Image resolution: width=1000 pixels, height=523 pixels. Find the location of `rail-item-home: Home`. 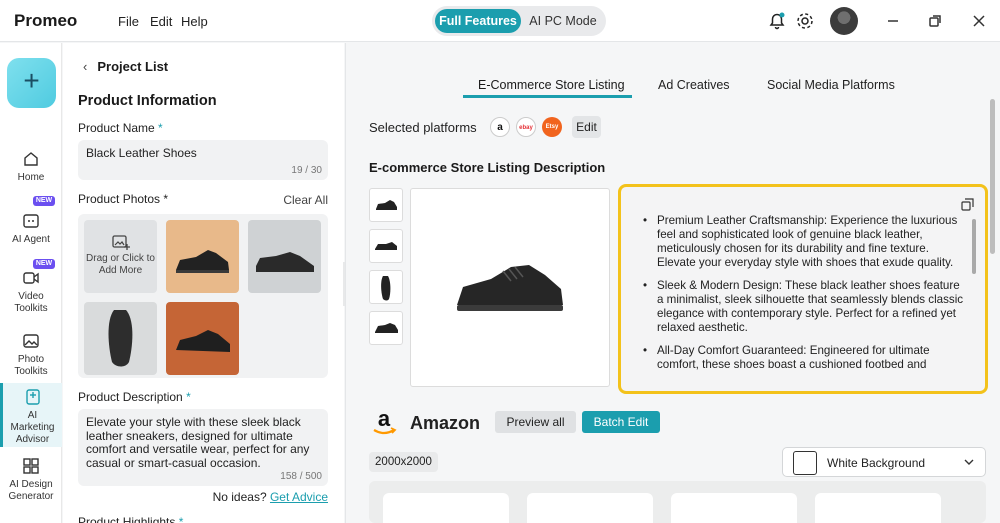

rail-item-home: Home is located at coordinates (31, 167).